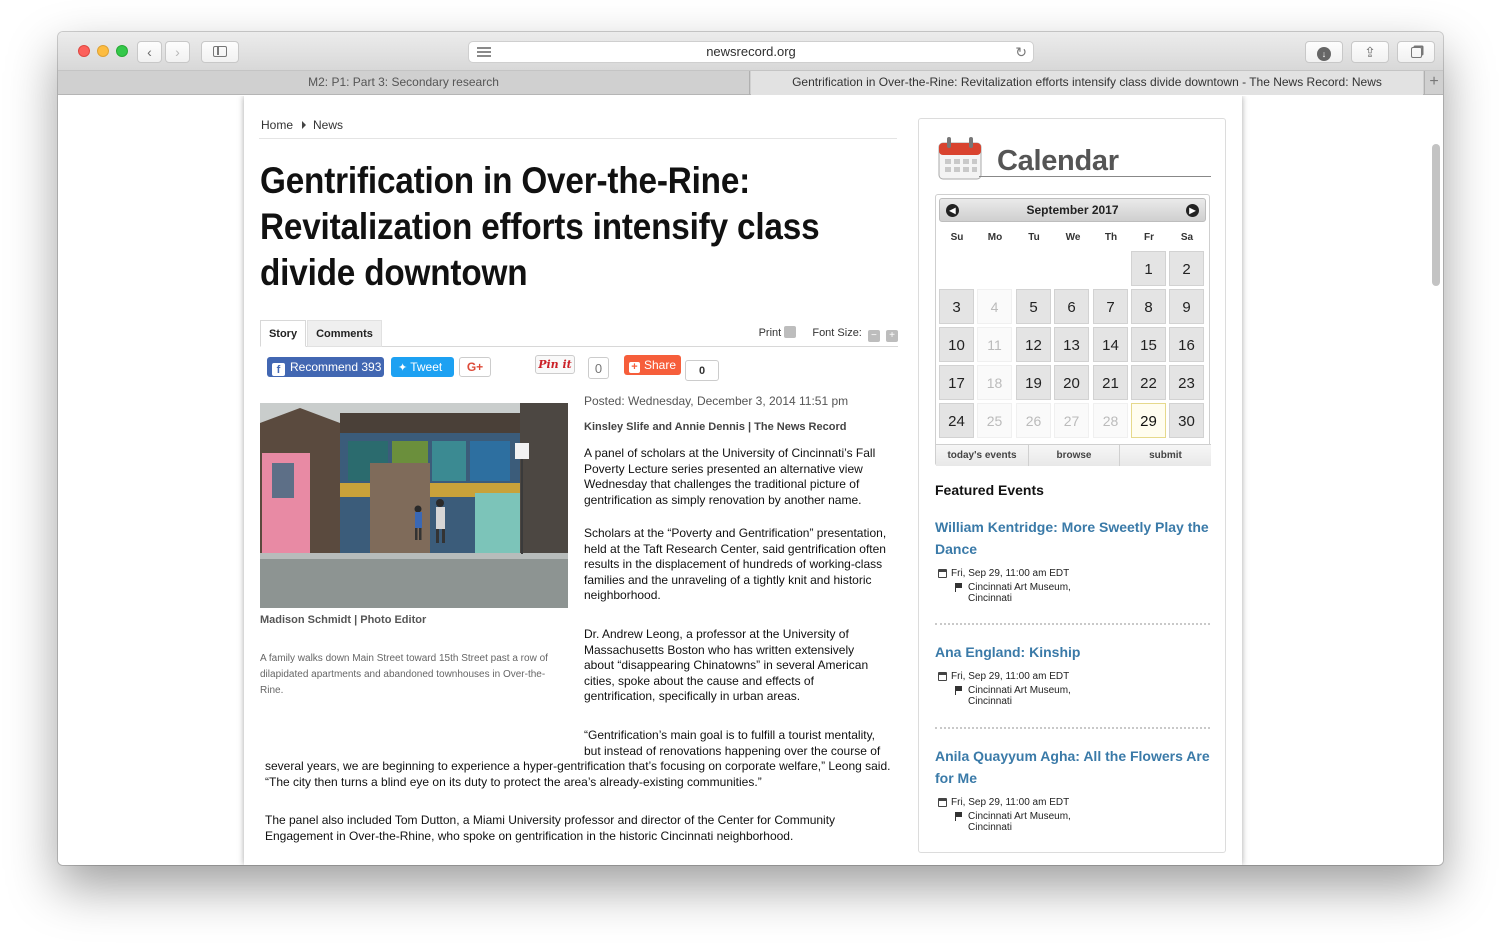  What do you see at coordinates (952, 210) in the screenshot?
I see `previous-month-icon: ◀` at bounding box center [952, 210].